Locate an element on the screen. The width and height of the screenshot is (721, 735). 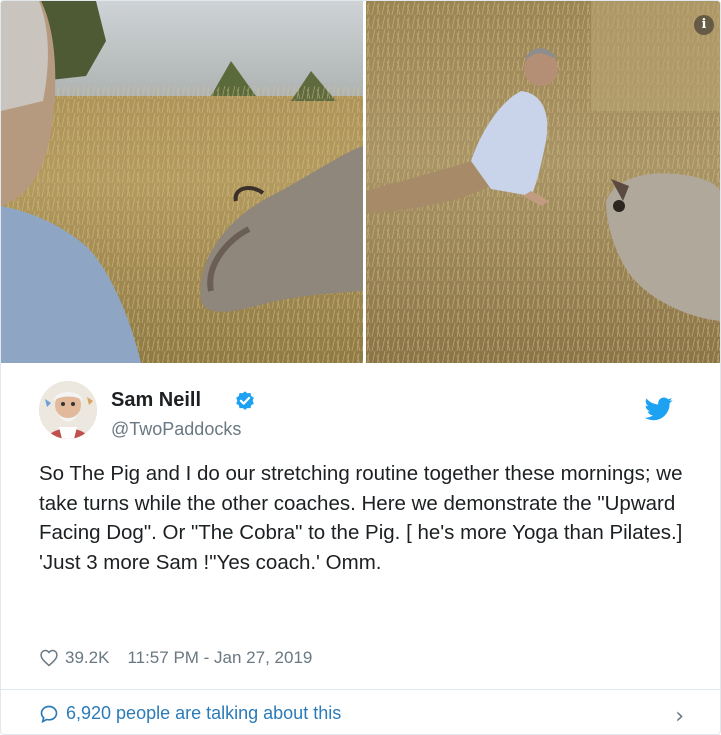
avatar is located at coordinates (68, 410).